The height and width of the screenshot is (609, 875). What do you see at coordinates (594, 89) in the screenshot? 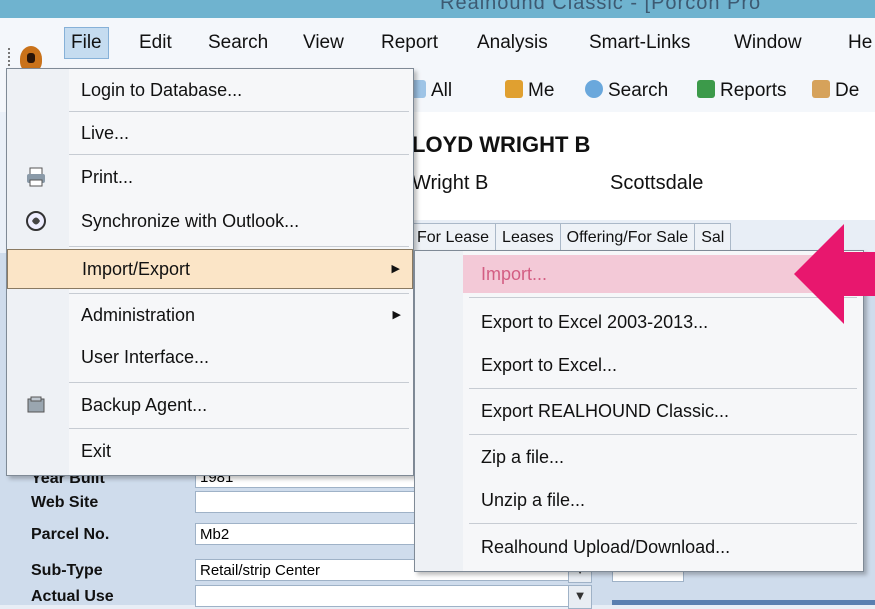
I see `magnifier-icon` at bounding box center [594, 89].